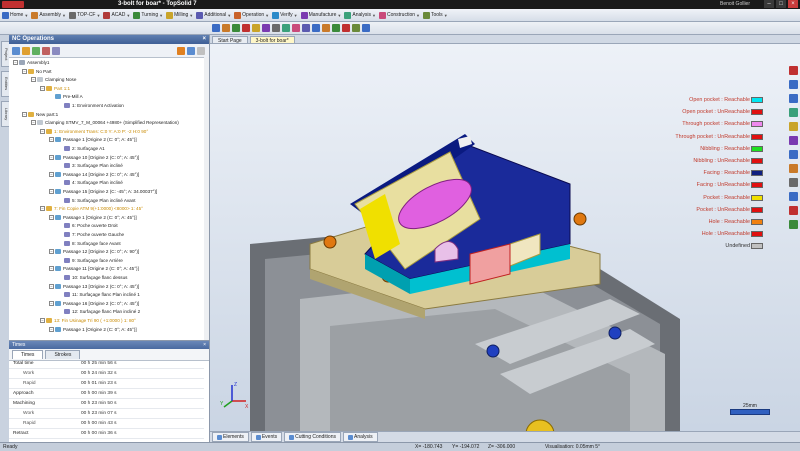 Image resolution: width=800 pixels, height=451 pixels. What do you see at coordinates (15, 15) in the screenshot?
I see `menu-home: Home ▼` at bounding box center [15, 15].